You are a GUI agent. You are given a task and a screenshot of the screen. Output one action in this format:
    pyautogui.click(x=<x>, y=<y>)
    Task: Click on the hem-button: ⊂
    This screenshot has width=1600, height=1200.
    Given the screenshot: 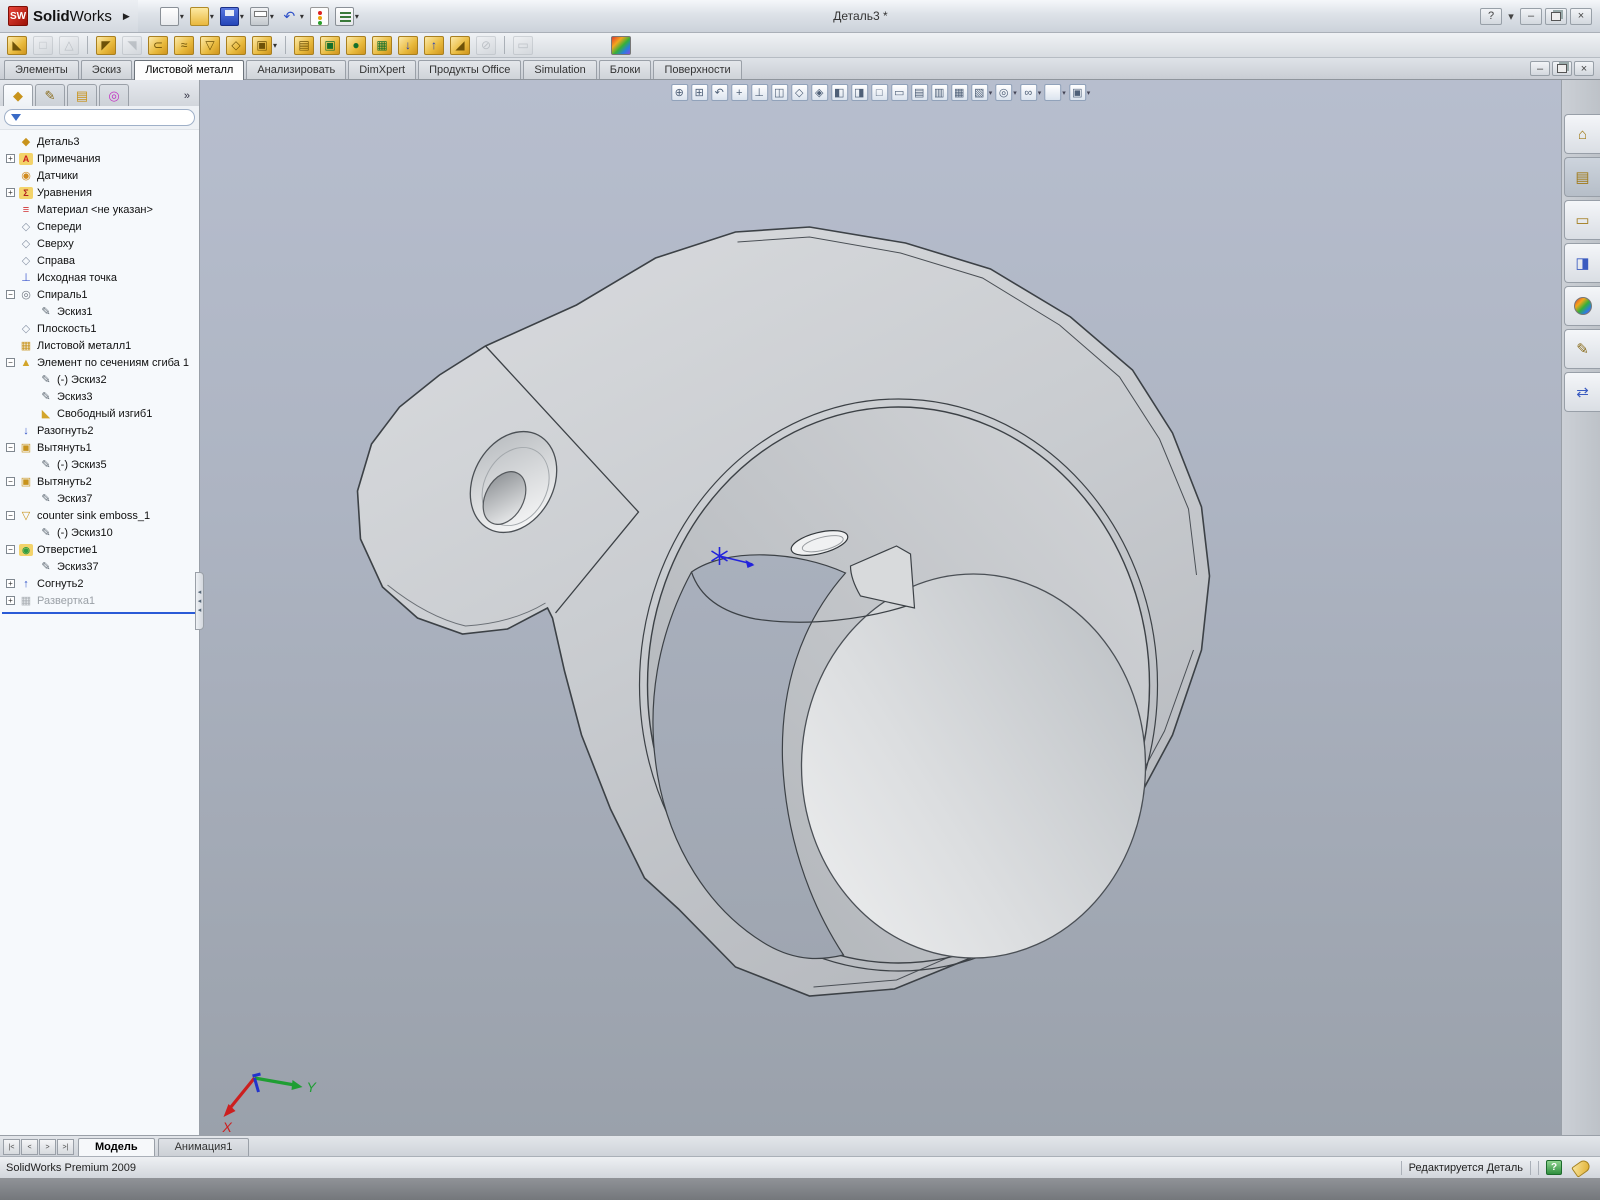 What is the action you would take?
    pyautogui.click(x=158, y=45)
    